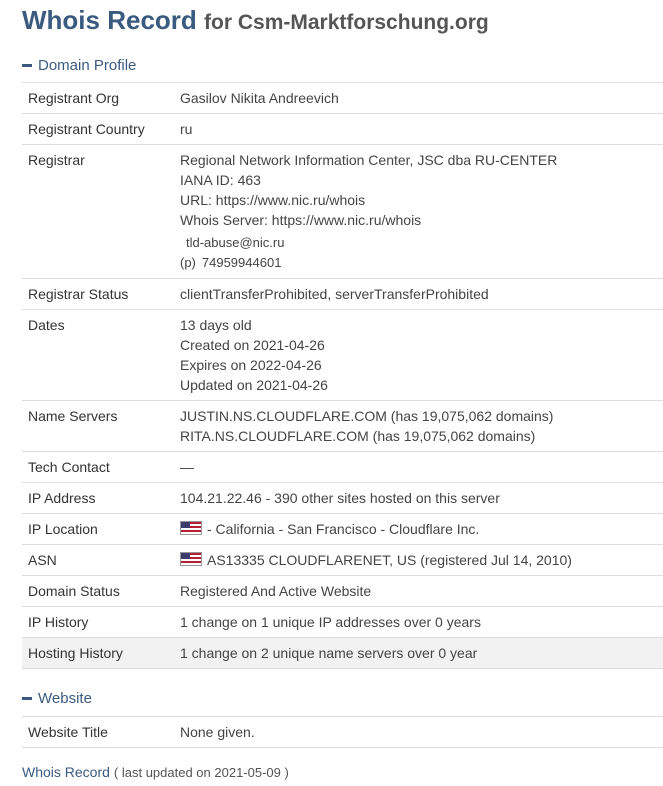 Image resolution: width=663 pixels, height=786 pixels. What do you see at coordinates (342, 467) in the screenshot?
I see `row-tech-contact: Tech Contact —` at bounding box center [342, 467].